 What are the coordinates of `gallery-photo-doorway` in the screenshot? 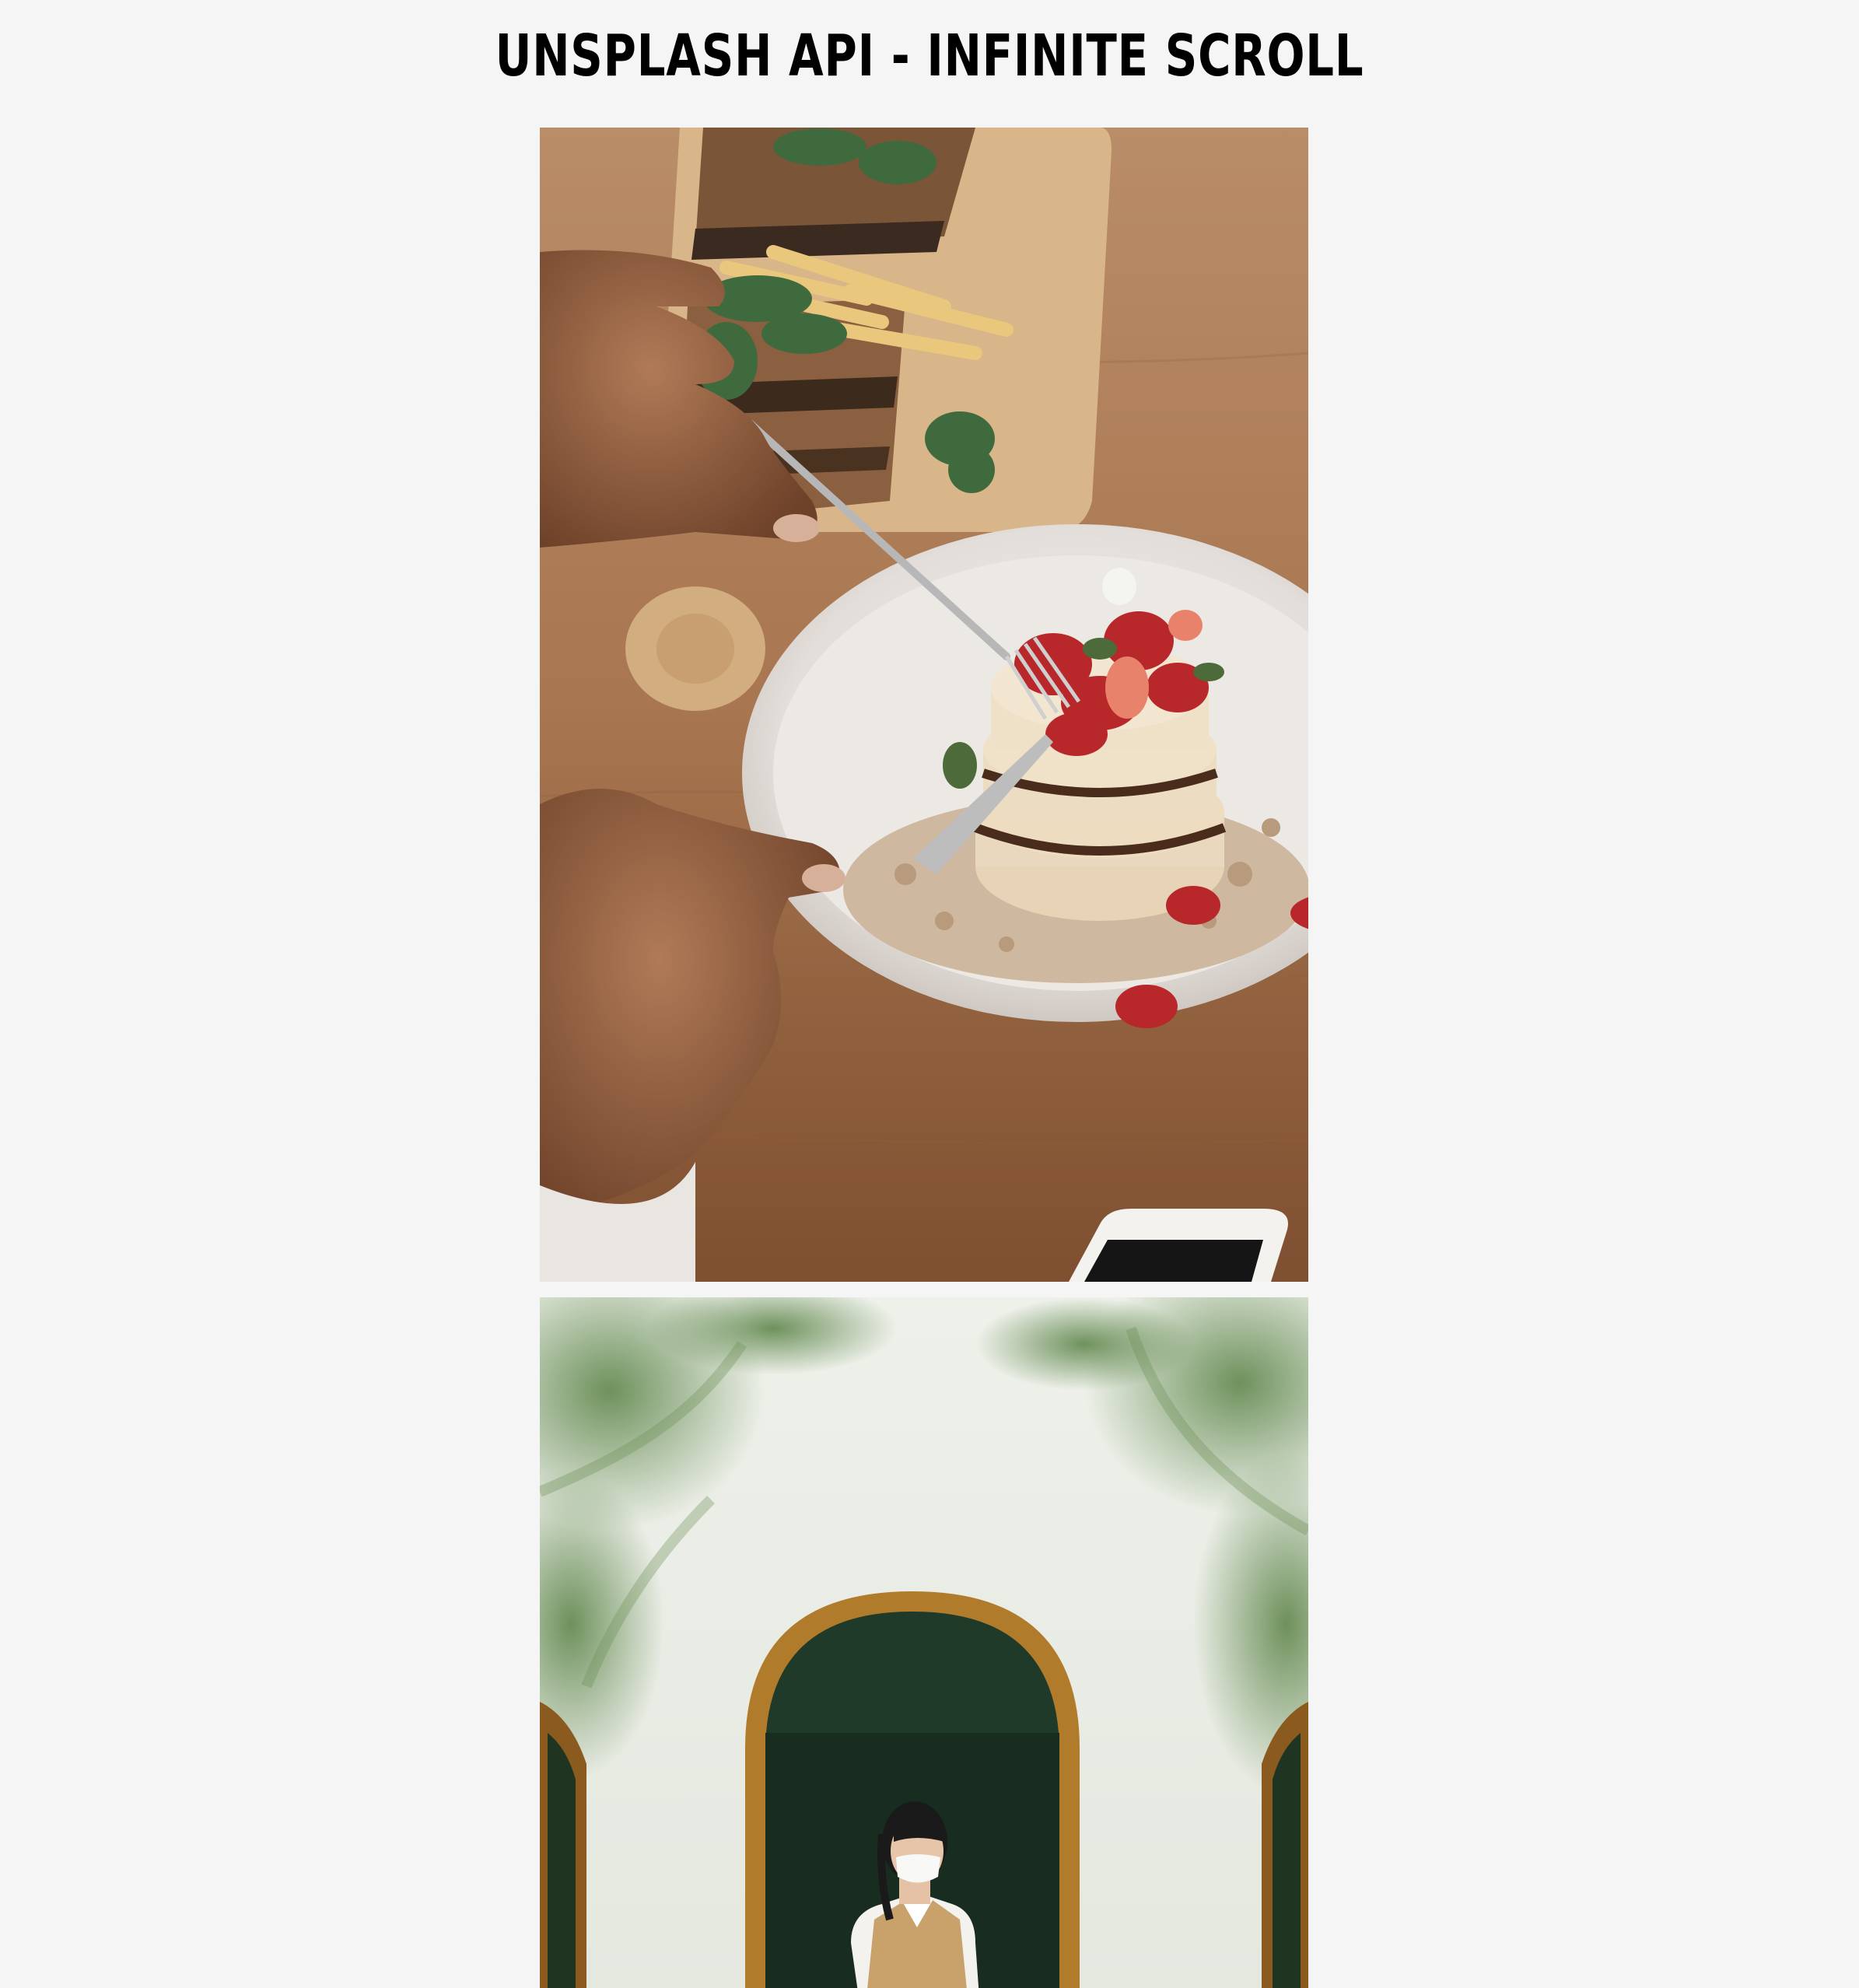 It's located at (924, 1642).